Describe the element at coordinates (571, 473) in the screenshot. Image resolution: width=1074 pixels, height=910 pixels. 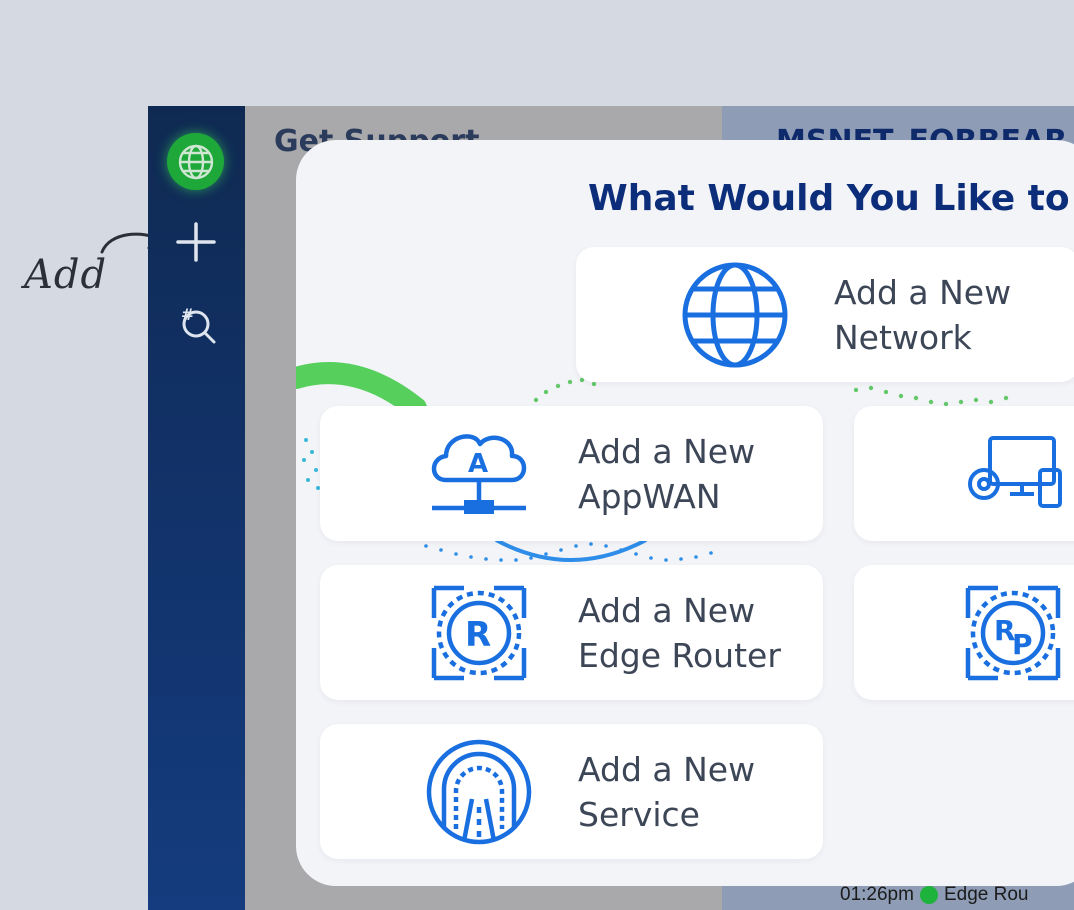
I see `add-appwan-card: A Add a New AppWAN` at that location.